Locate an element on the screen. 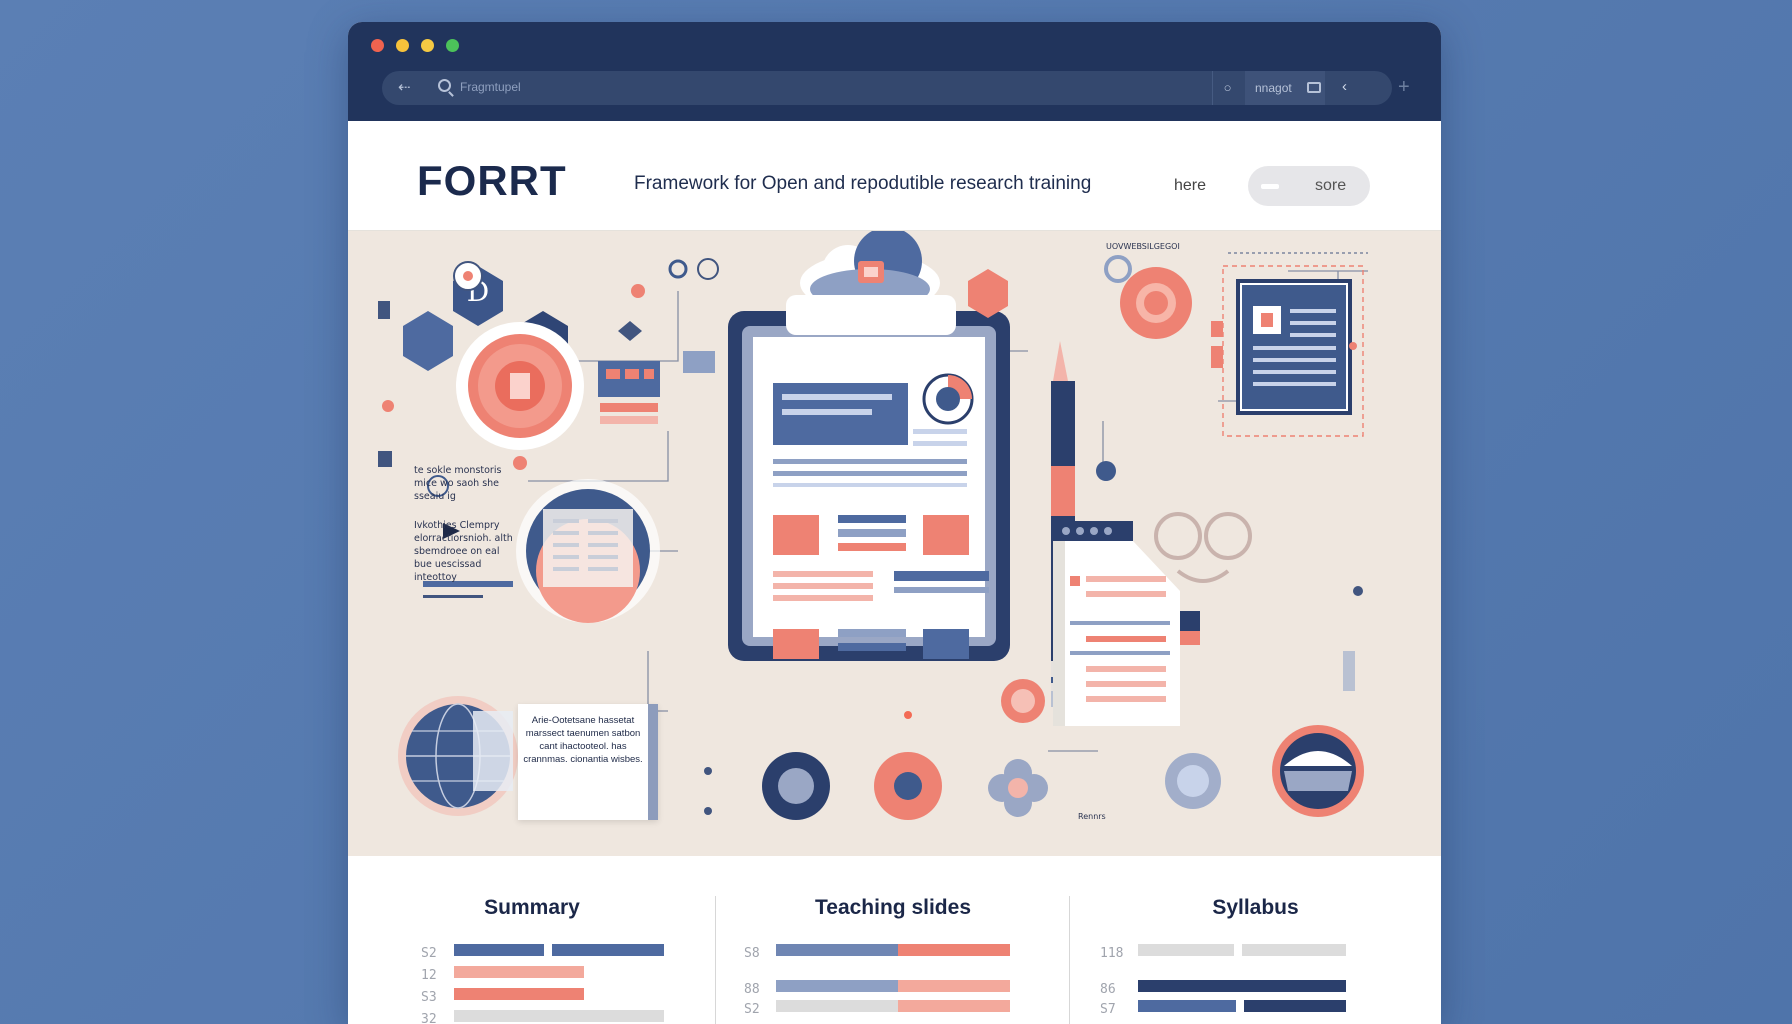 The height and width of the screenshot is (1024, 1792). slides-bar-1a is located at coordinates (837, 950).